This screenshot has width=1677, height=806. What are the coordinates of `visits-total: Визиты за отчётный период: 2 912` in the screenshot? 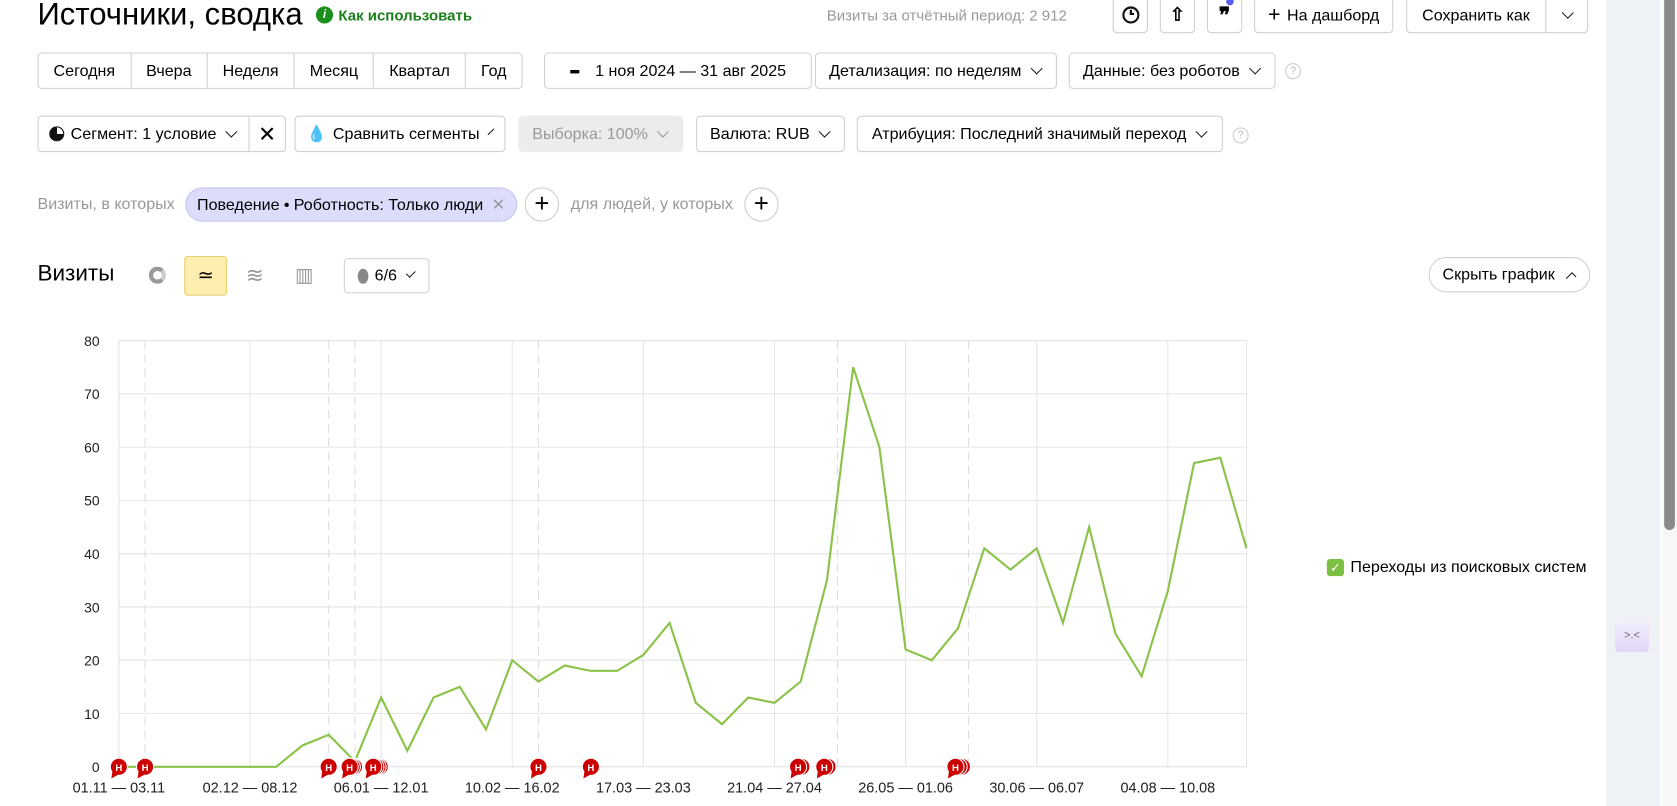 It's located at (946, 15).